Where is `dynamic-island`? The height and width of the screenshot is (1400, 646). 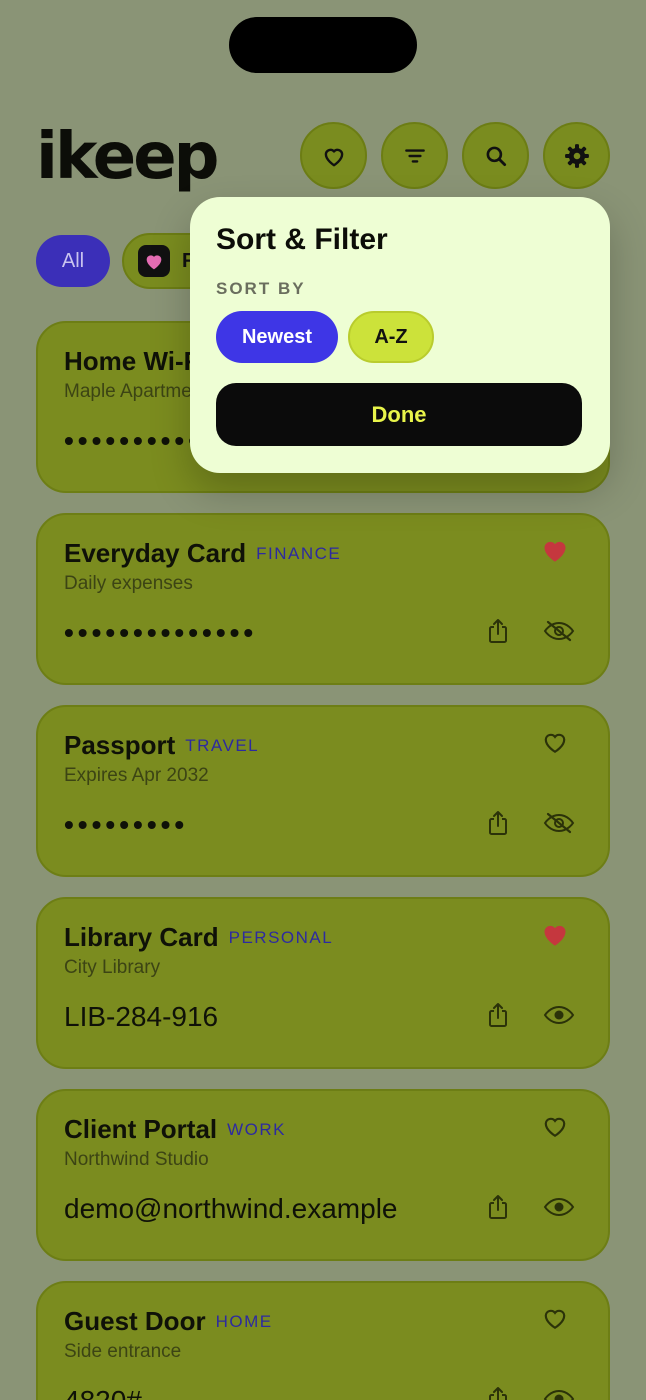
dynamic-island is located at coordinates (323, 45).